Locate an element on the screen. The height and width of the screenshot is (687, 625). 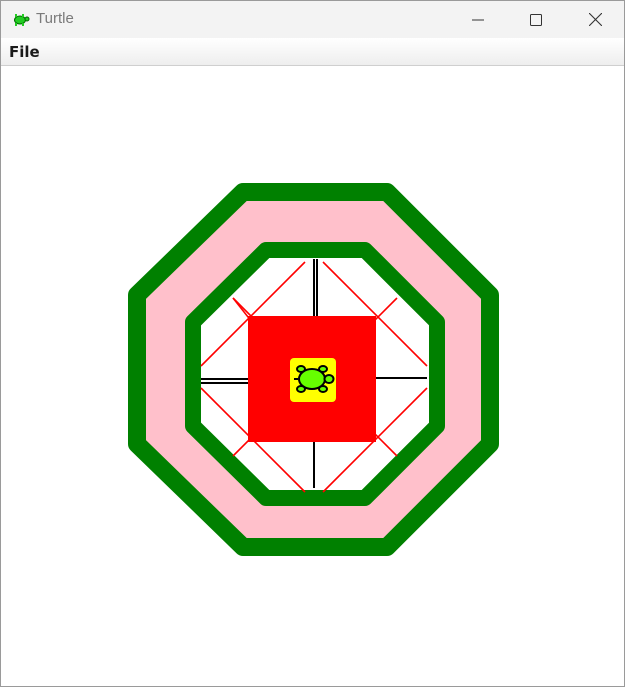
minimize-icon is located at coordinates (478, 20).